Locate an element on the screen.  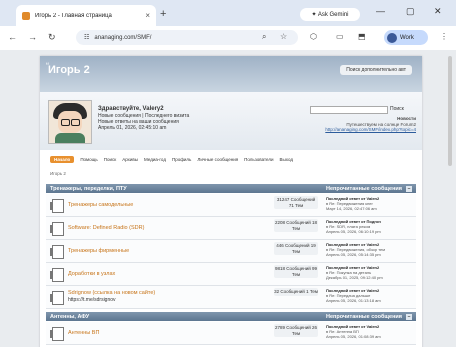
menu-dots-icon: ⋮ is located at coordinates (444, 36).